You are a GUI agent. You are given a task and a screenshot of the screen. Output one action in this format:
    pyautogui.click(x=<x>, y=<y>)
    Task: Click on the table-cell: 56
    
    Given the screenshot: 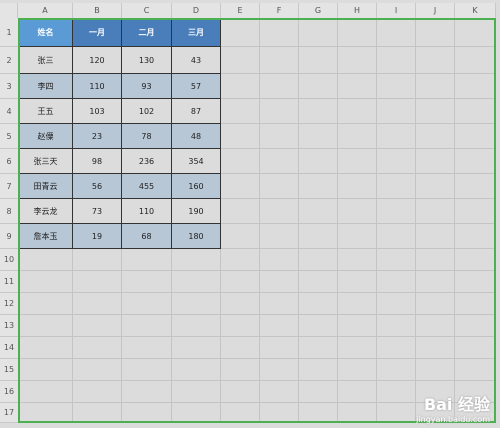 What is the action you would take?
    pyautogui.click(x=97, y=186)
    